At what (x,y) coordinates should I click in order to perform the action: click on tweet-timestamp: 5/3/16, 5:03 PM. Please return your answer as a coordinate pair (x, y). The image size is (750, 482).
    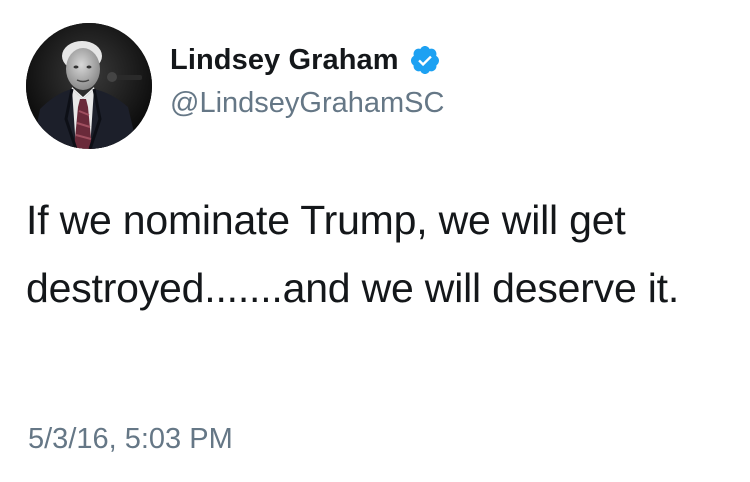
    Looking at the image, I should click on (130, 439).